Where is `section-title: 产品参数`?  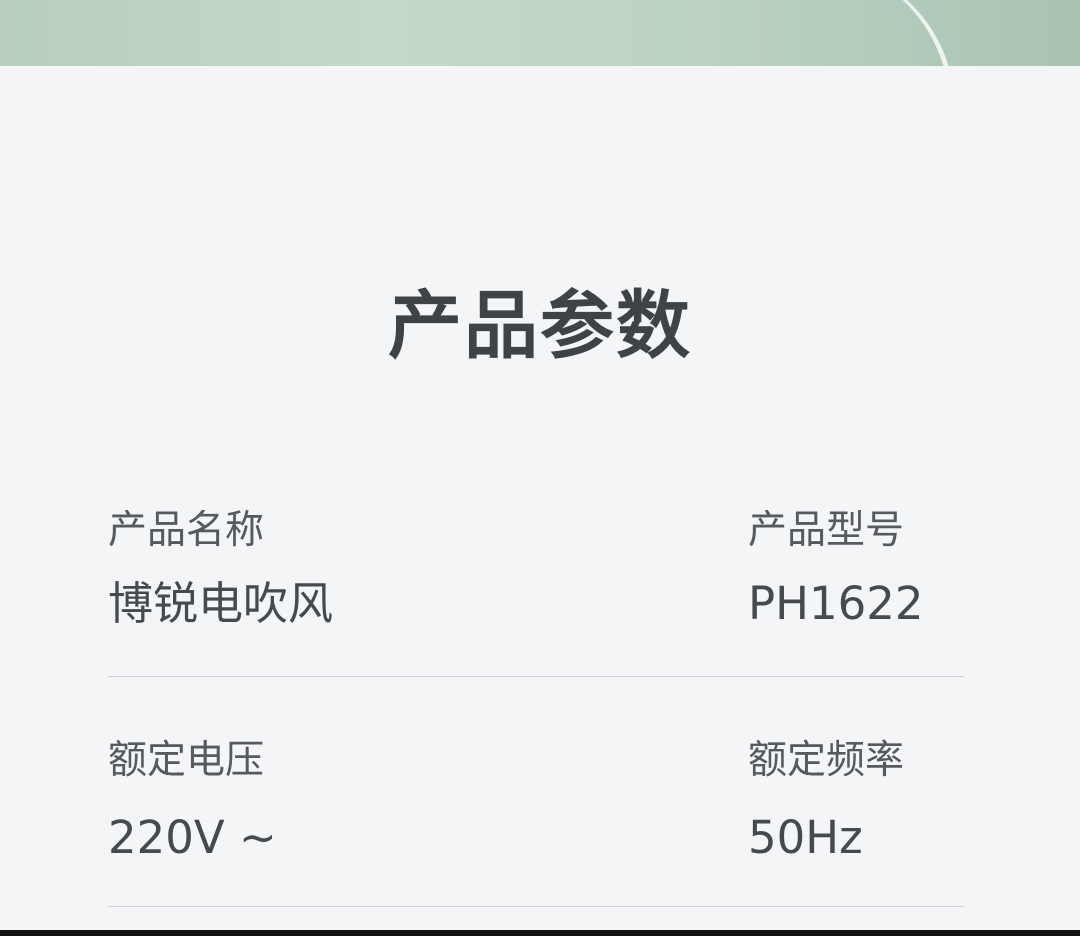
section-title: 产品参数 is located at coordinates (540, 326).